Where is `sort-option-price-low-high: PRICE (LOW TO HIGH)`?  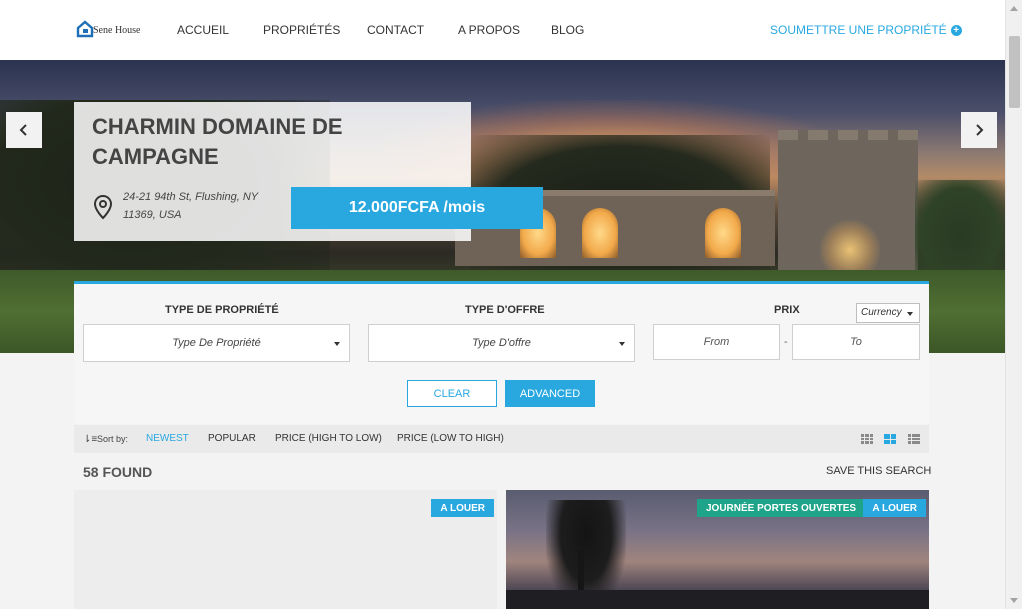 sort-option-price-low-high: PRICE (LOW TO HIGH) is located at coordinates (450, 438).